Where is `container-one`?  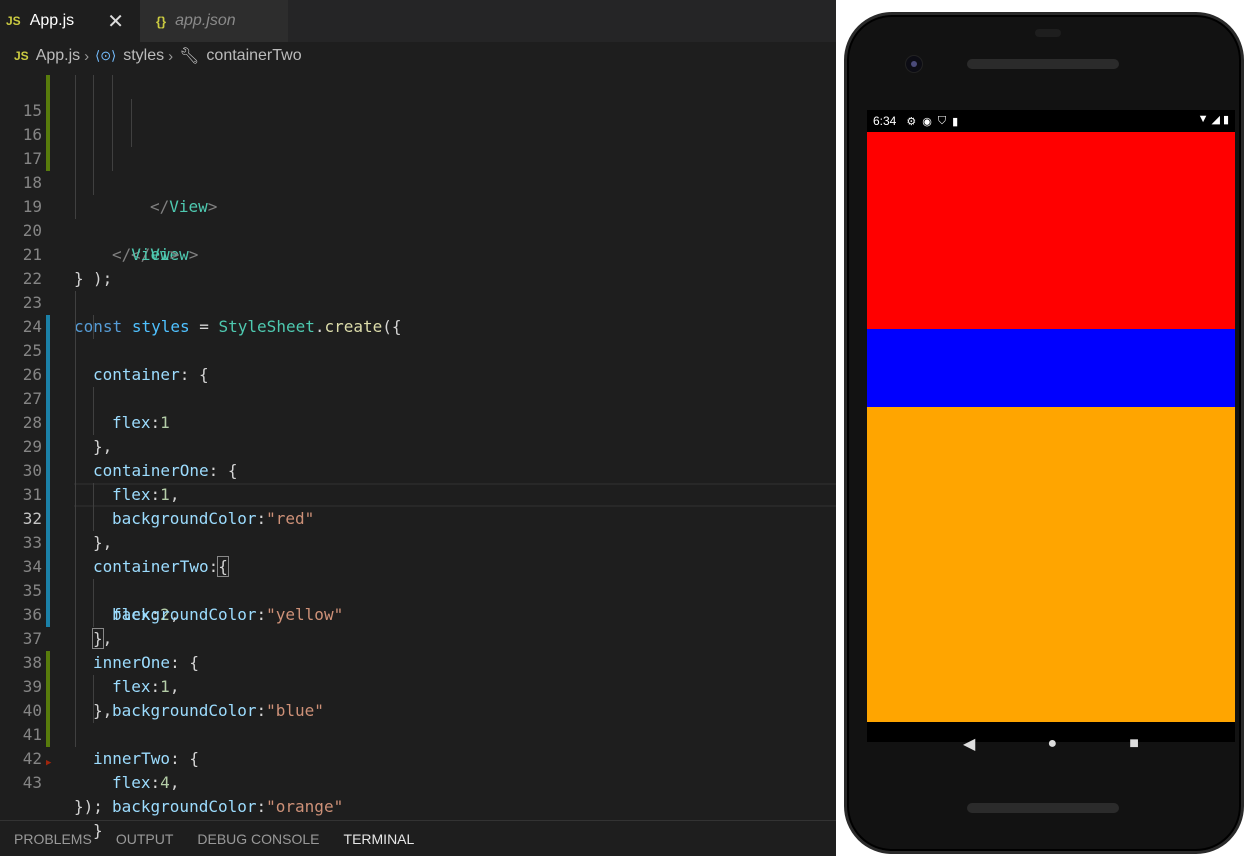 container-one is located at coordinates (1051, 230).